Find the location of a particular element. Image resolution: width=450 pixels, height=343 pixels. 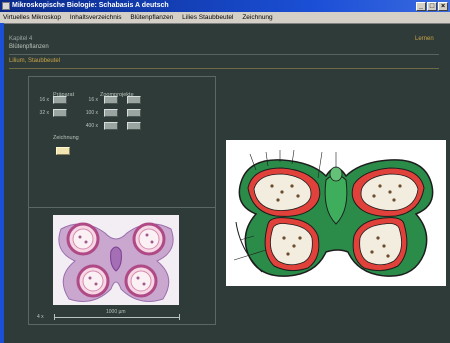

zoom-button-3a is located at coordinates (111, 126).